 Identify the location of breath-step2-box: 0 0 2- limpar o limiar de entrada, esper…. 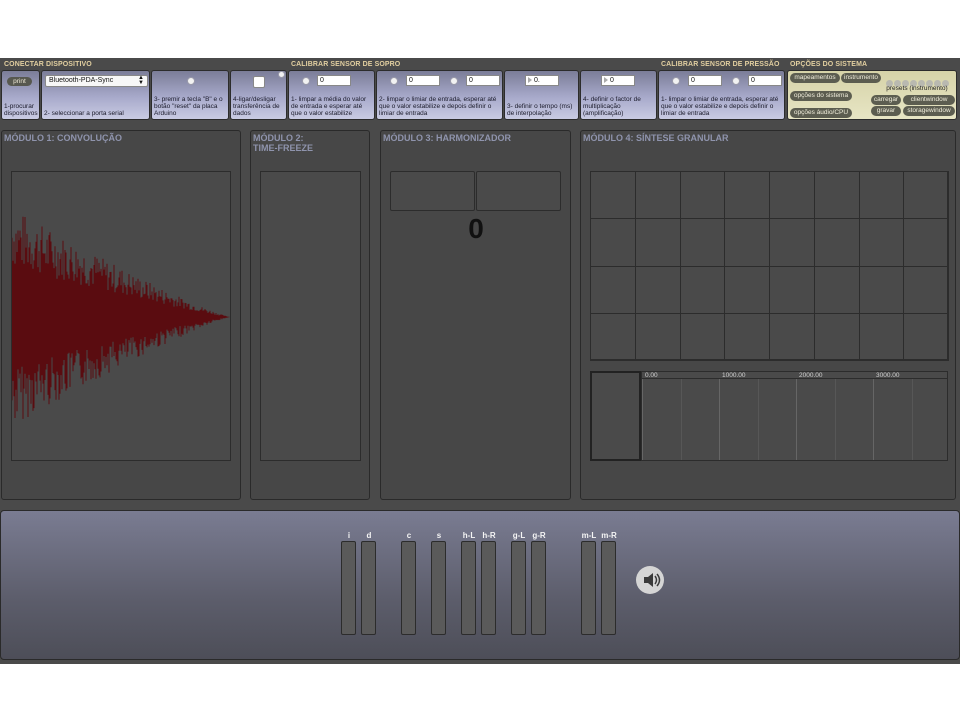
(439, 95).